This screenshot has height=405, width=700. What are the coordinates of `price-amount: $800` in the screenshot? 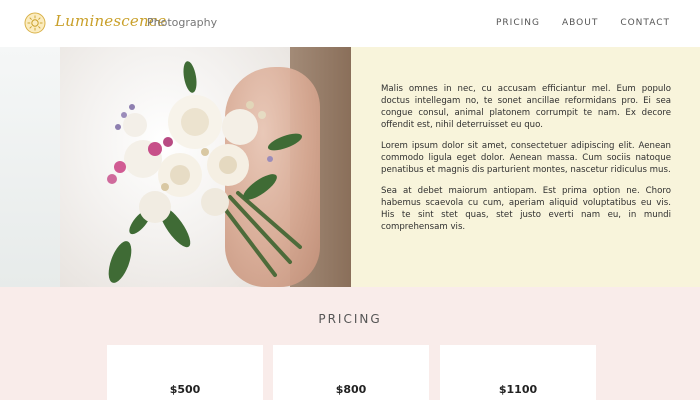 It's located at (351, 389).